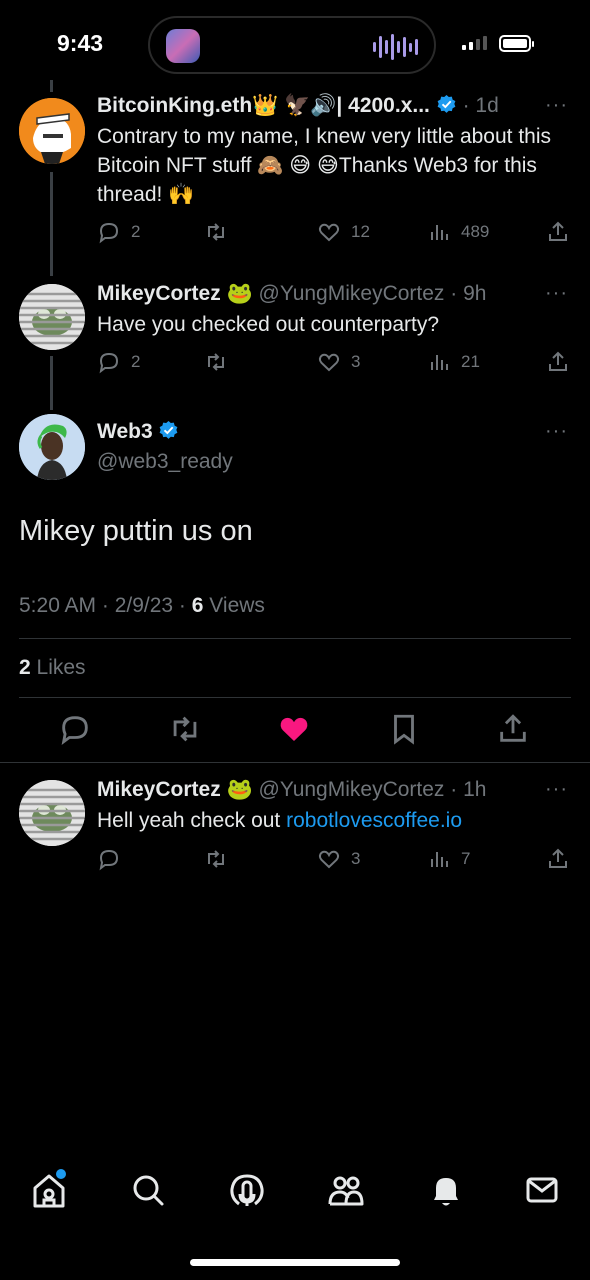  What do you see at coordinates (247, 1190) in the screenshot?
I see `spaces-icon` at bounding box center [247, 1190].